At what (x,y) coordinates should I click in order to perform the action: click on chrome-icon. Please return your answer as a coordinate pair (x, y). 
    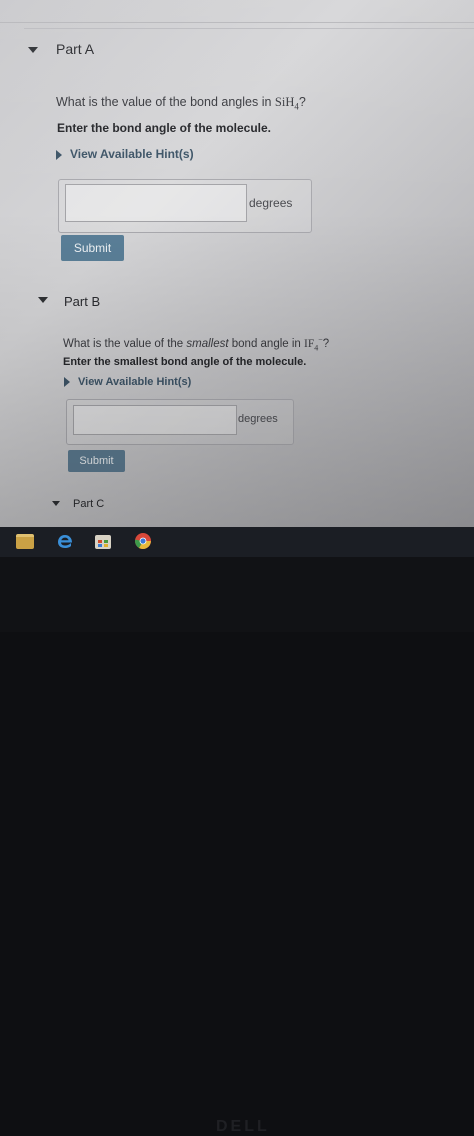
    Looking at the image, I should click on (143, 541).